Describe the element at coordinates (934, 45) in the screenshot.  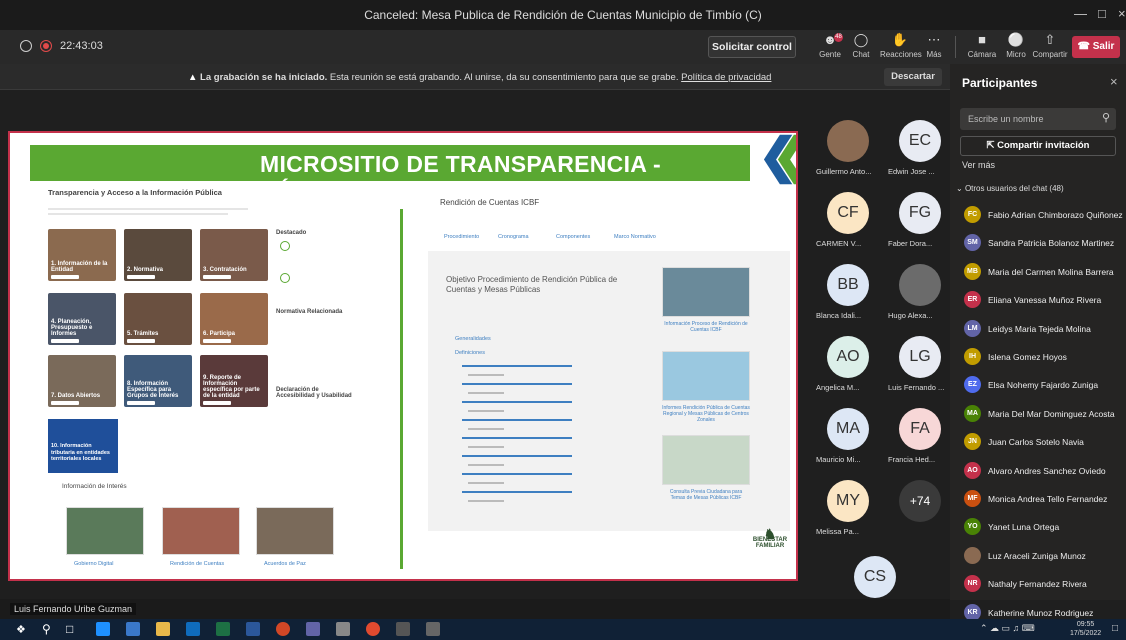
I see `more-button: ⋯ Más` at that location.